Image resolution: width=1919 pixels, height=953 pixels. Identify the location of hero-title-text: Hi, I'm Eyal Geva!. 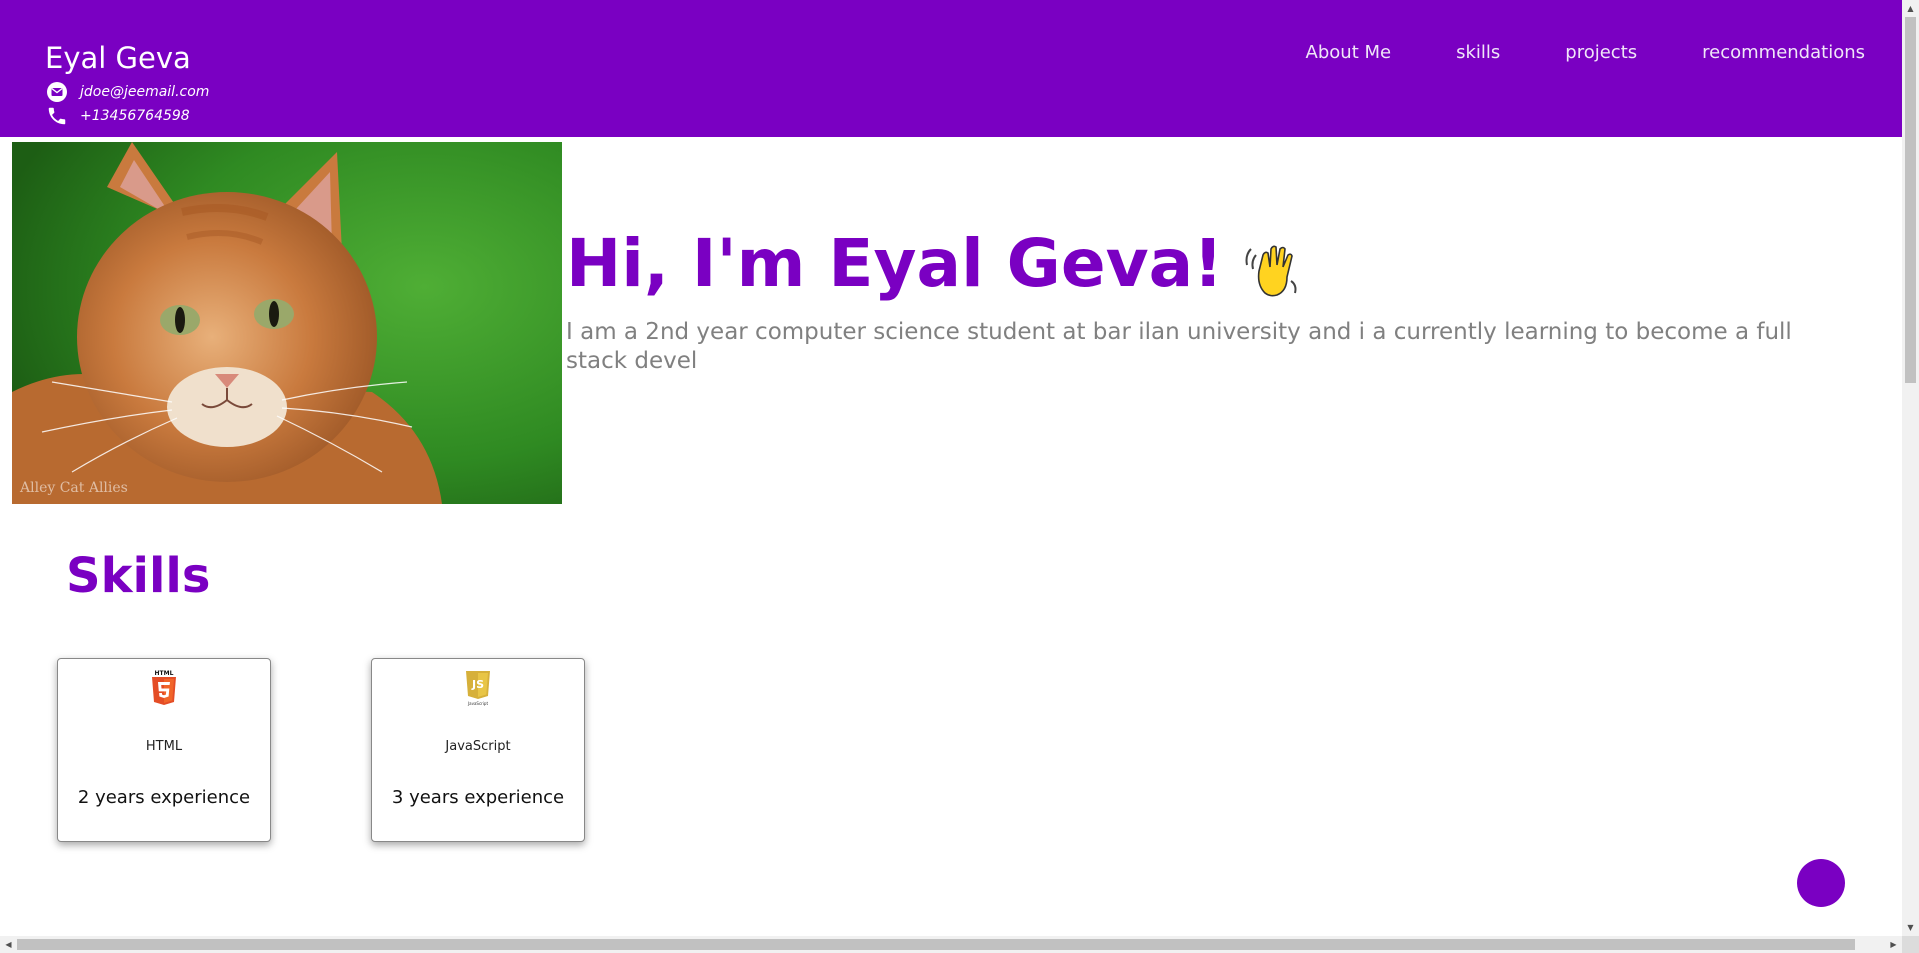
(895, 263).